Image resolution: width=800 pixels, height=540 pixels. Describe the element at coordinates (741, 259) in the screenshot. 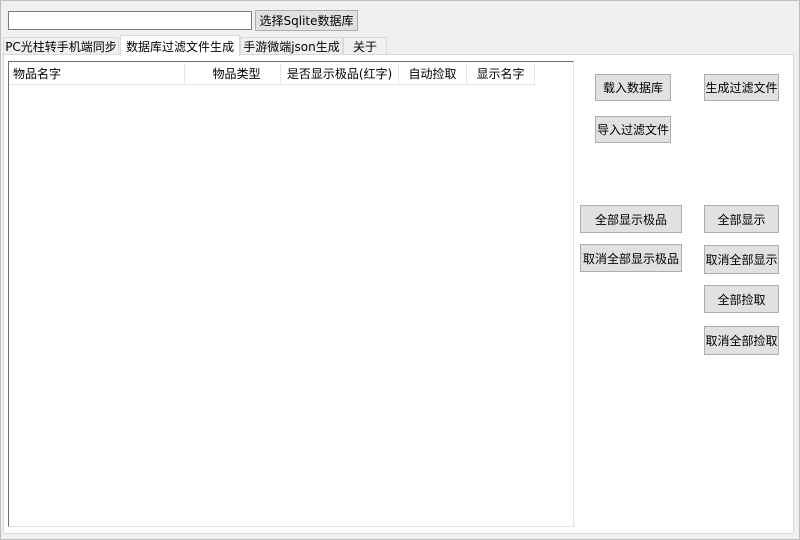

I see `cancel-all-show-button: 取消全部显示` at that location.